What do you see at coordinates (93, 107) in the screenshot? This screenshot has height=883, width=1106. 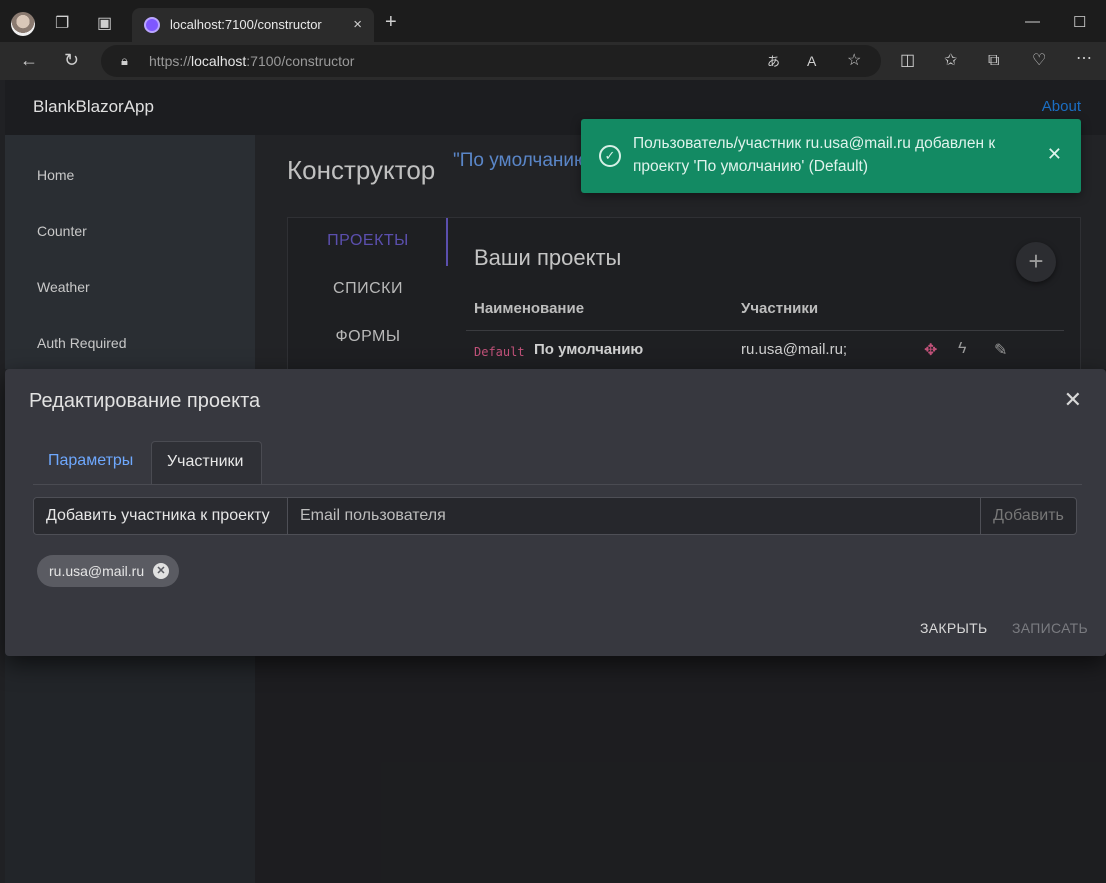 I see `app-brand: BlankBlazorApp` at bounding box center [93, 107].